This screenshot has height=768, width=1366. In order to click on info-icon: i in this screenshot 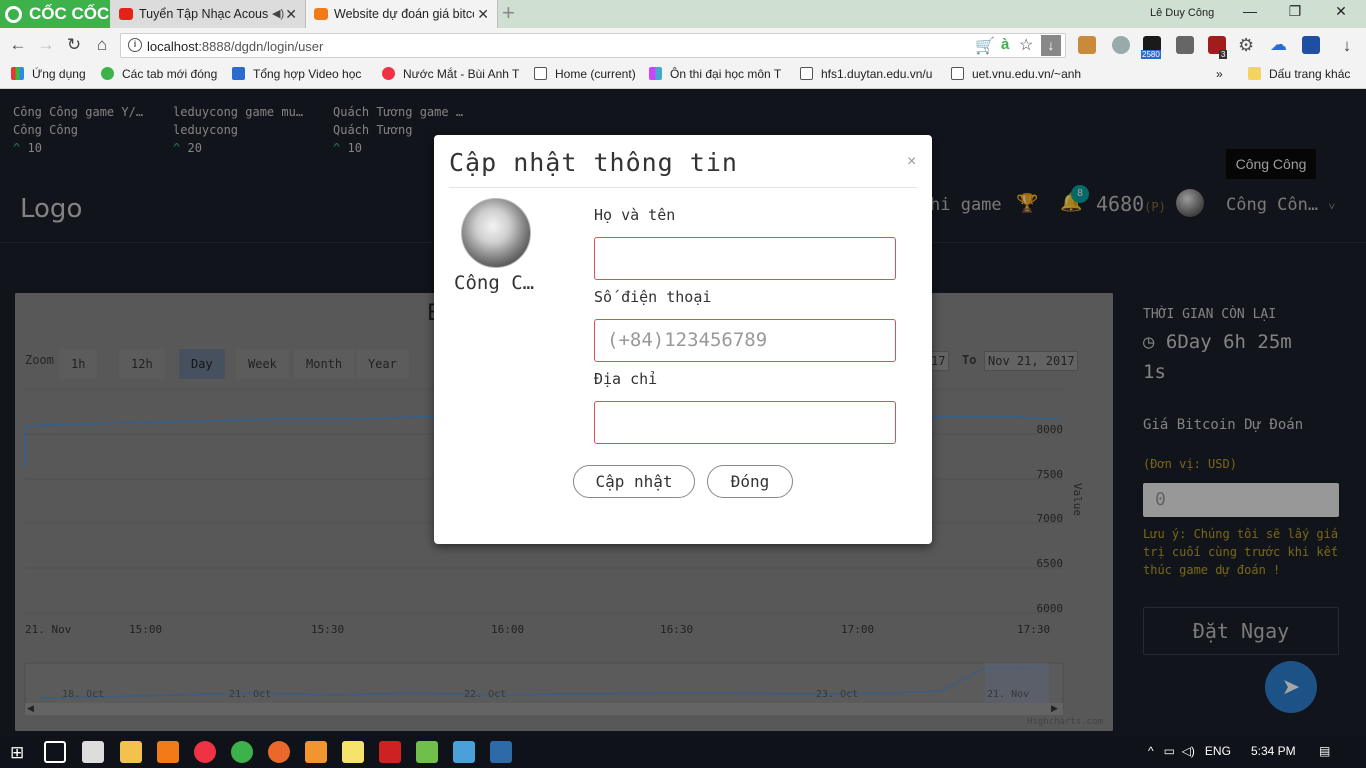, I will do `click(135, 45)`.